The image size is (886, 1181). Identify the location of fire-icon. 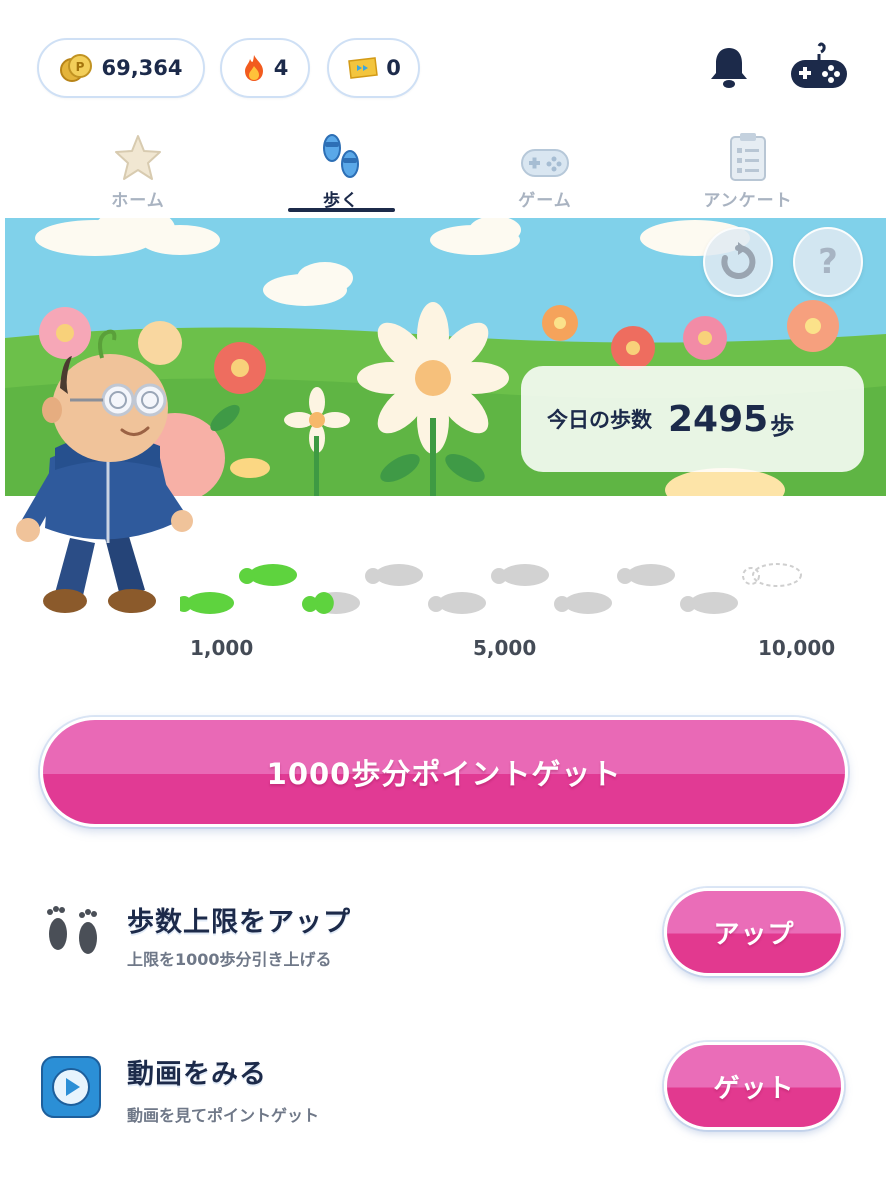
(253, 68).